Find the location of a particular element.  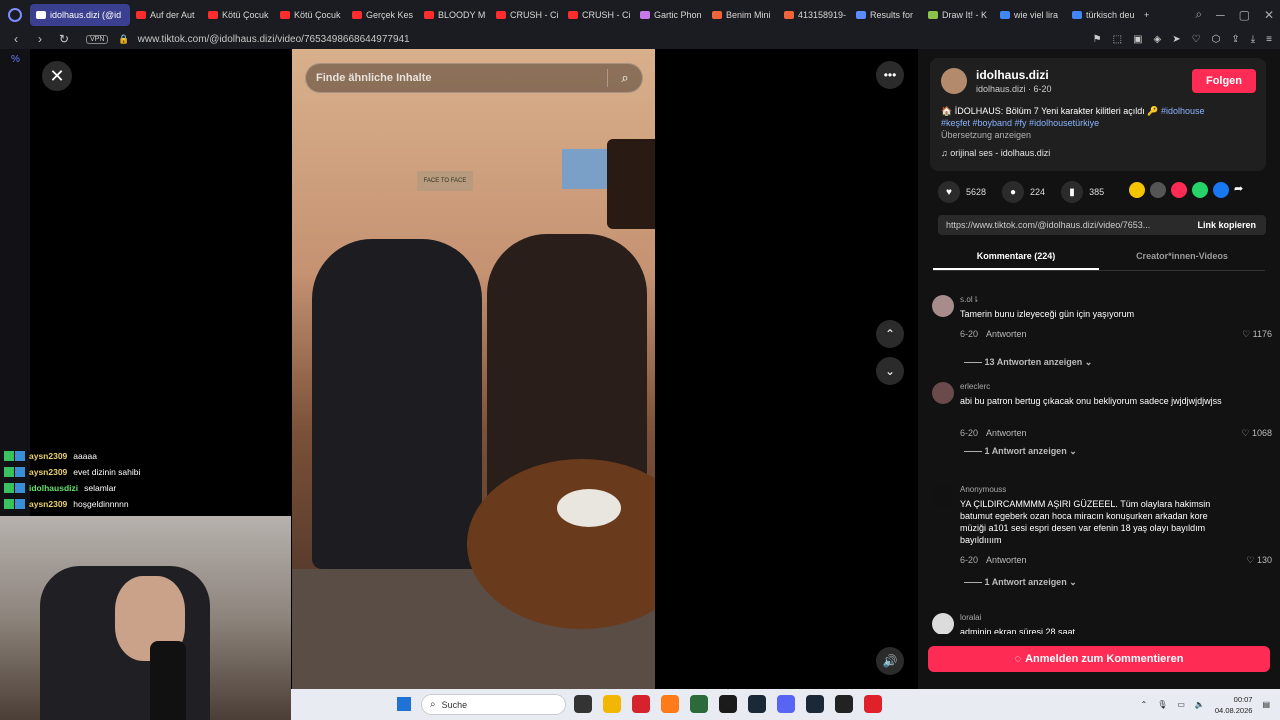

snapshot-icon: ⬚ is located at coordinates (1117, 39).